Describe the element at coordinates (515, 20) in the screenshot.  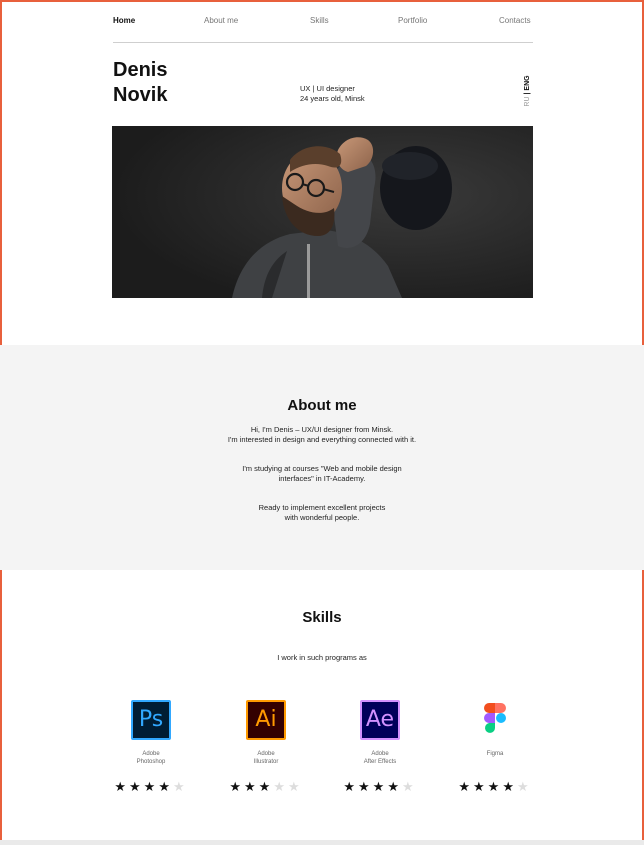
I see `nav-contacts: Contacts` at that location.